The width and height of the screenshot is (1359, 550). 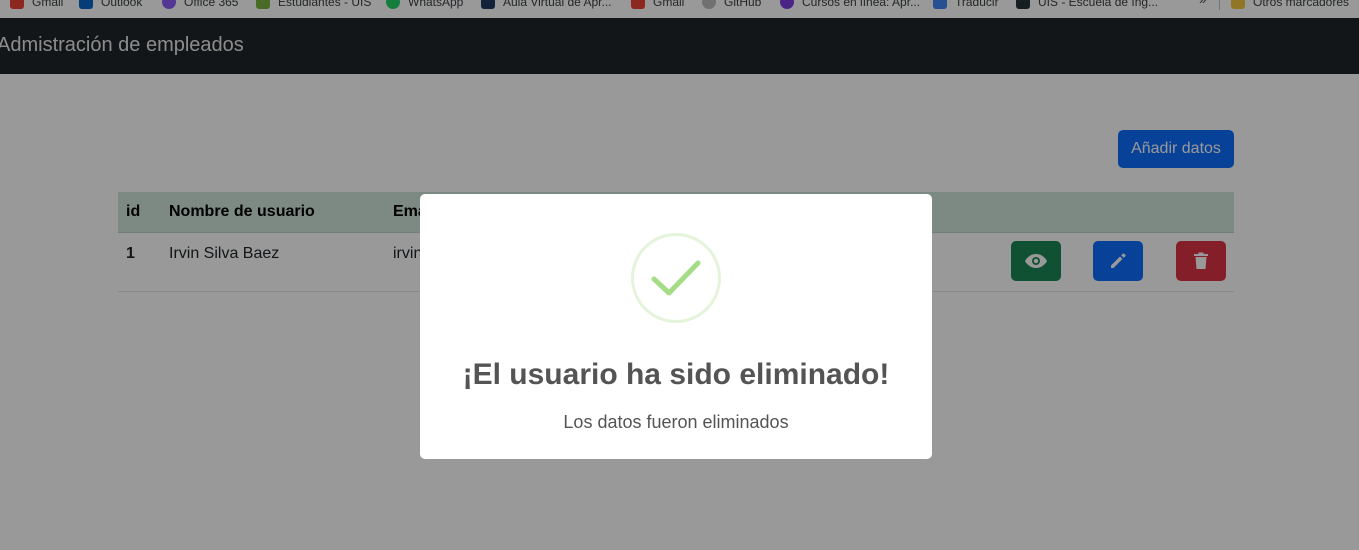 What do you see at coordinates (676, 422) in the screenshot?
I see `modal-text: Los datos fueron eliminados` at bounding box center [676, 422].